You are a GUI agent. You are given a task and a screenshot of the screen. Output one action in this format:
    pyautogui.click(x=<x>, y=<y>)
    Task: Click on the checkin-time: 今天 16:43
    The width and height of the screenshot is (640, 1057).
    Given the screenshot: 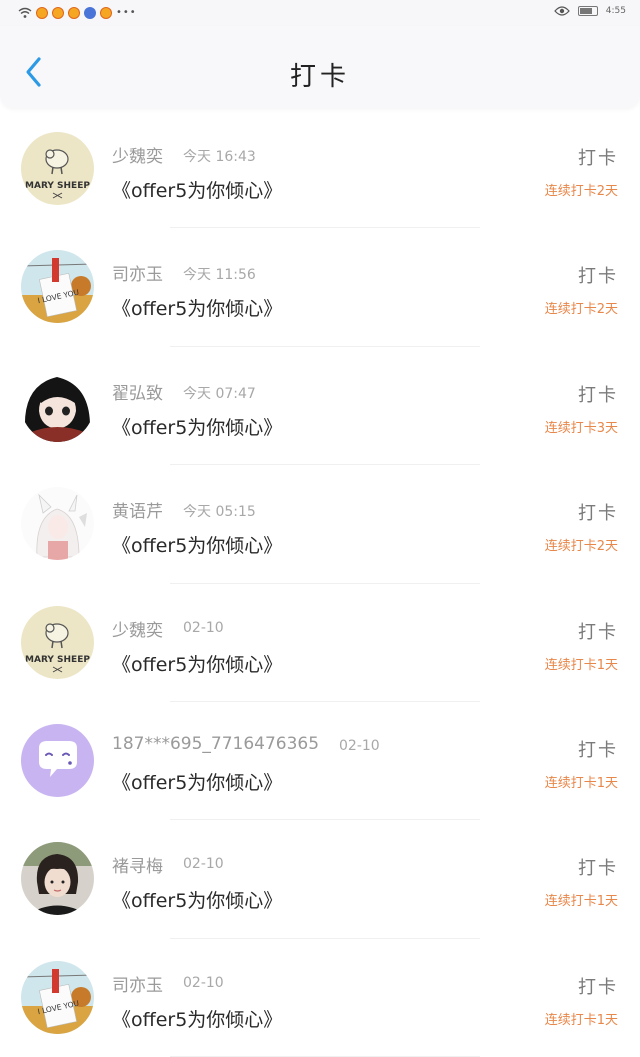 What is the action you would take?
    pyautogui.click(x=219, y=157)
    